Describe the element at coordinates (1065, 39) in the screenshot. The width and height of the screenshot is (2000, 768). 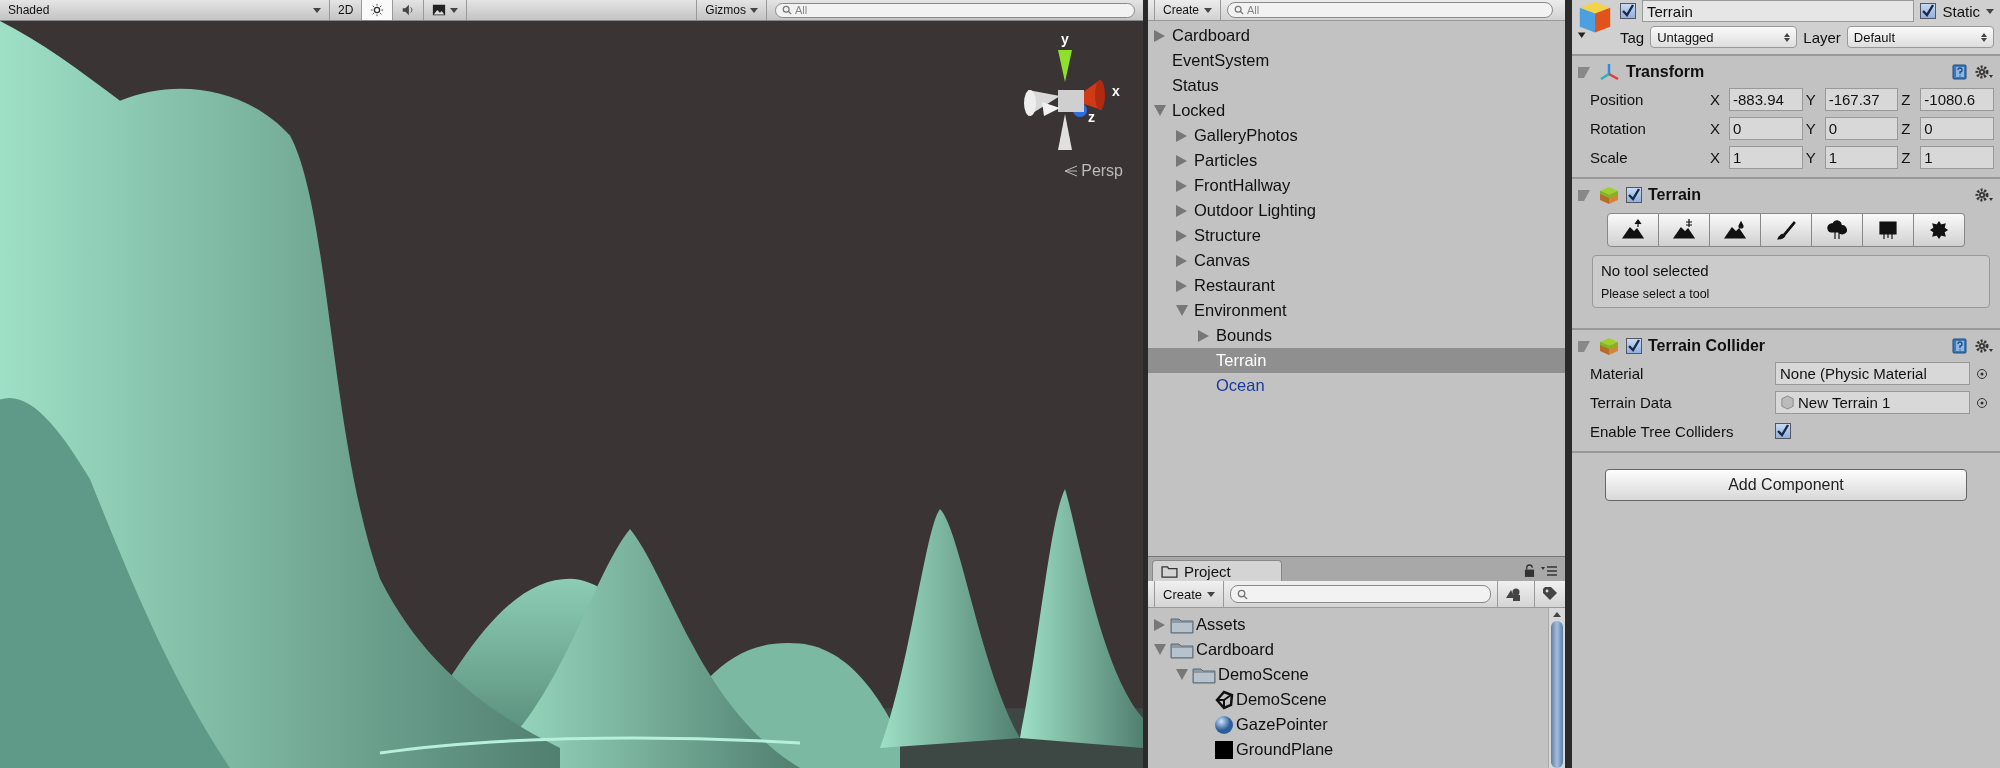
I see `axis-label: y` at that location.